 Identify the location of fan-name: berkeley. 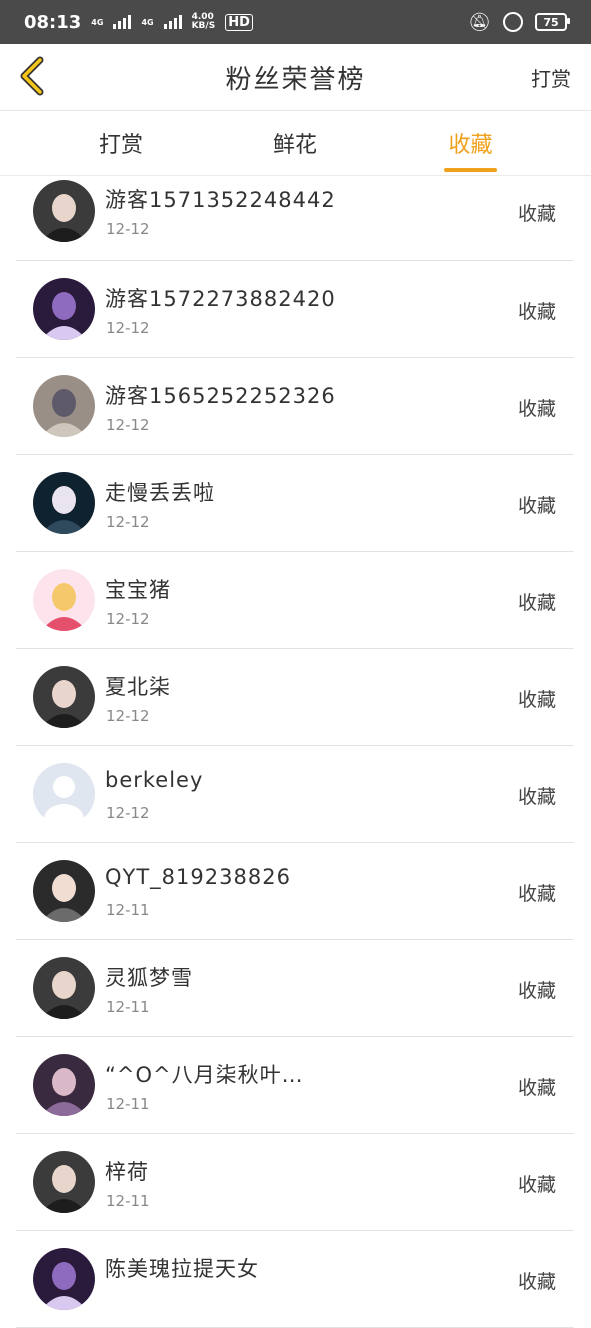
(154, 780).